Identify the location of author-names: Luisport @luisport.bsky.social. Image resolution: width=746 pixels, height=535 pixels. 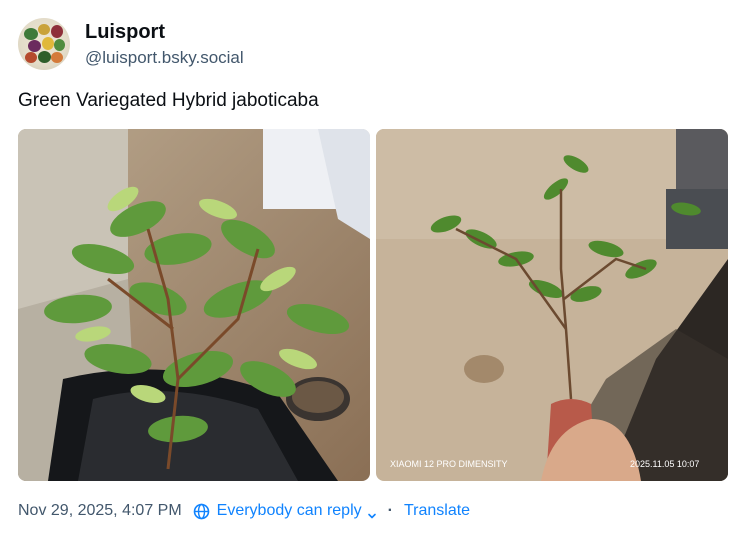
(164, 44).